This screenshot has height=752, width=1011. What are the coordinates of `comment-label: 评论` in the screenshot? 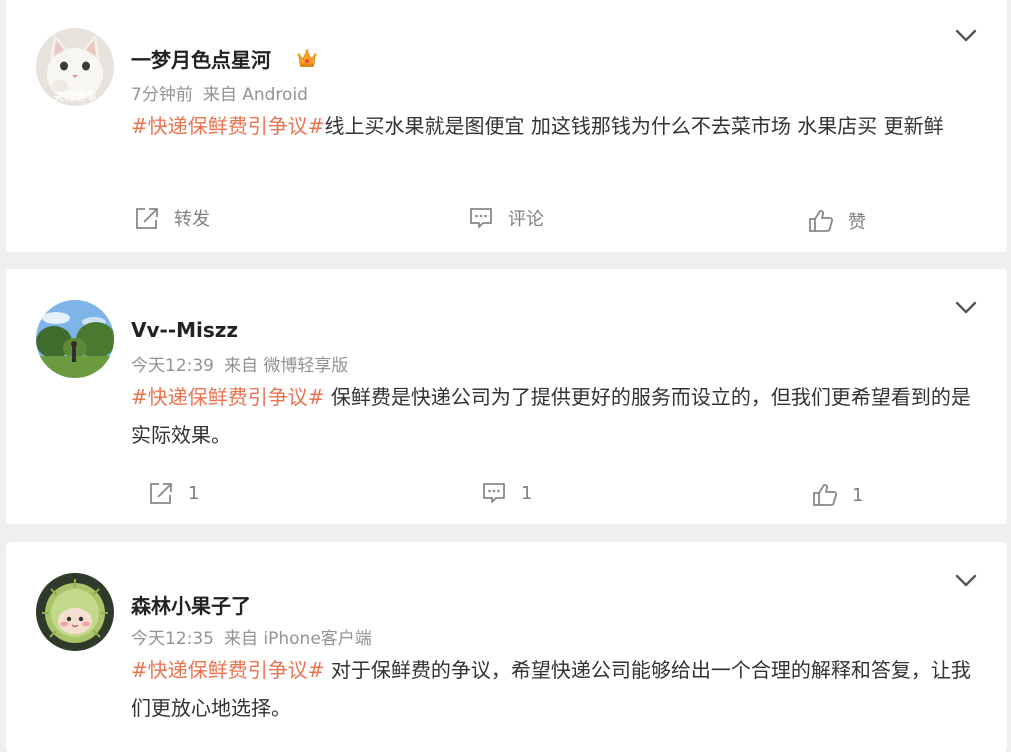 It's located at (526, 219).